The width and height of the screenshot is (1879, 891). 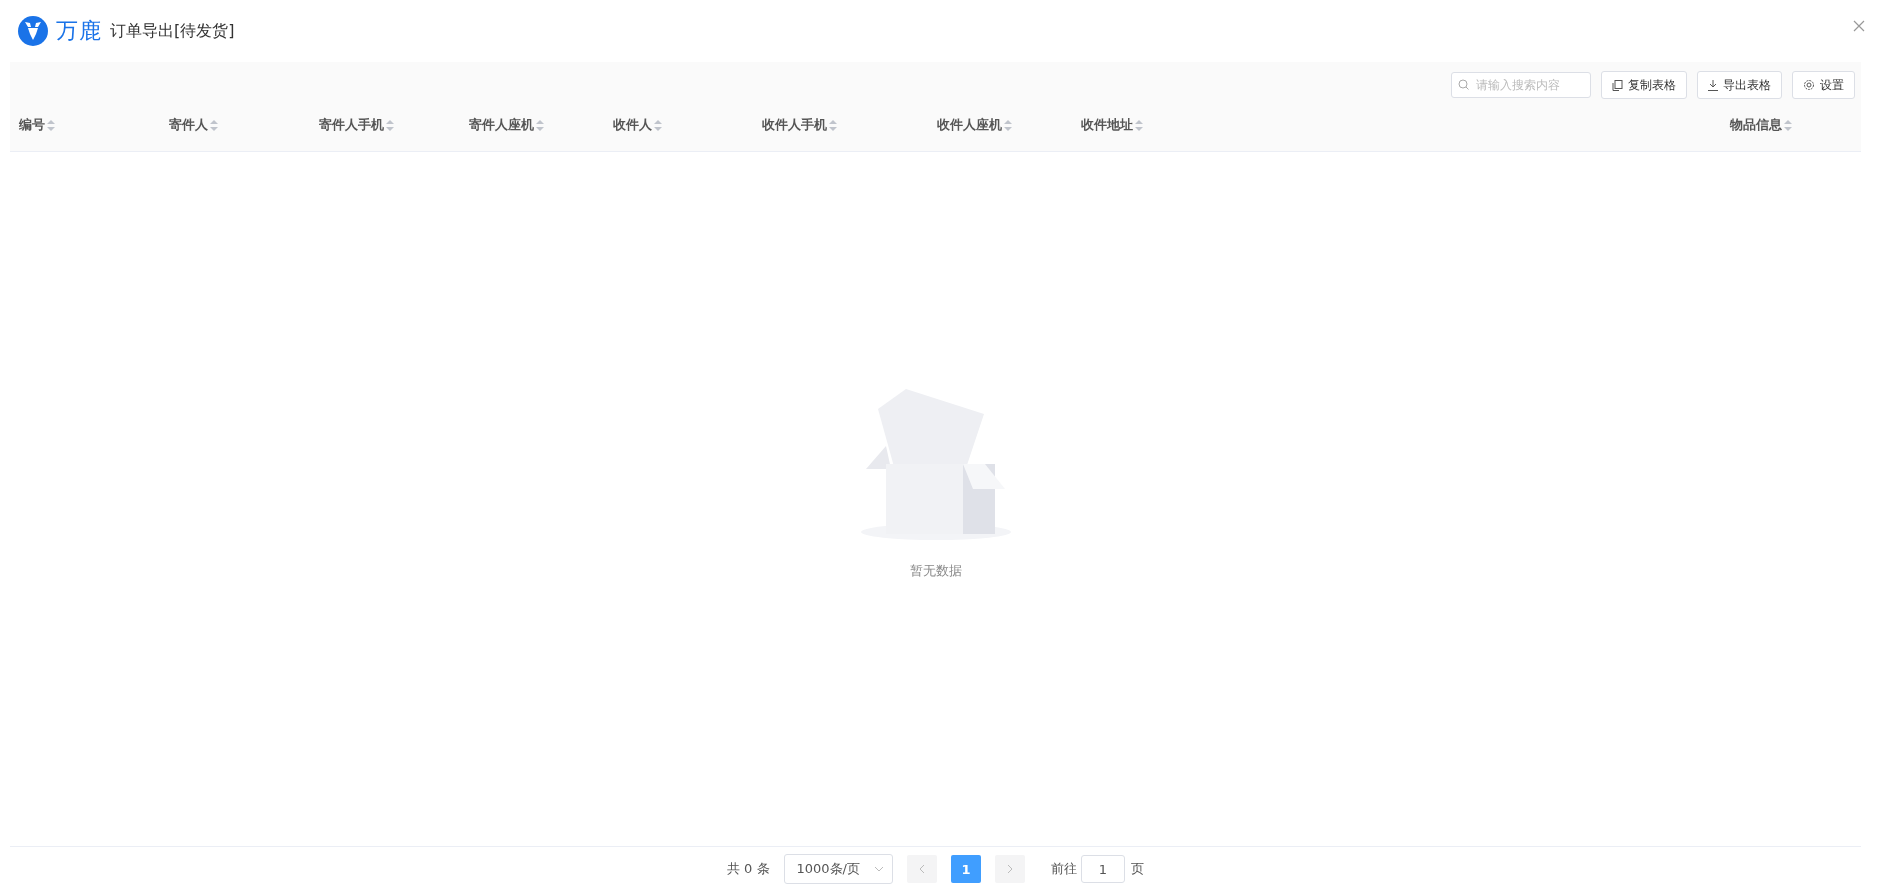 I want to click on column-header: 收件人座机, so click(x=969, y=125).